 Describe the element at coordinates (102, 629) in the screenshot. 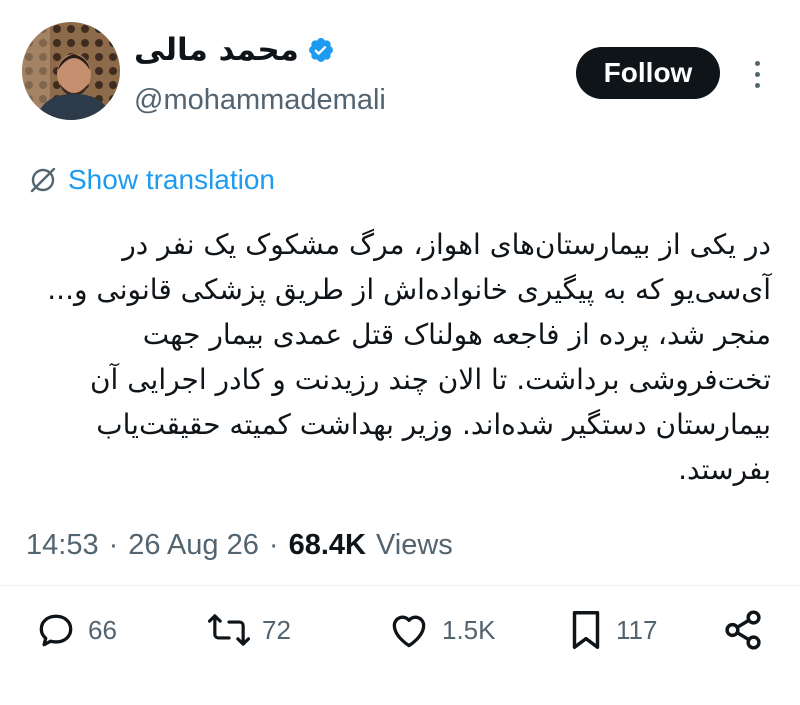

I see `reply-count: 66` at that location.